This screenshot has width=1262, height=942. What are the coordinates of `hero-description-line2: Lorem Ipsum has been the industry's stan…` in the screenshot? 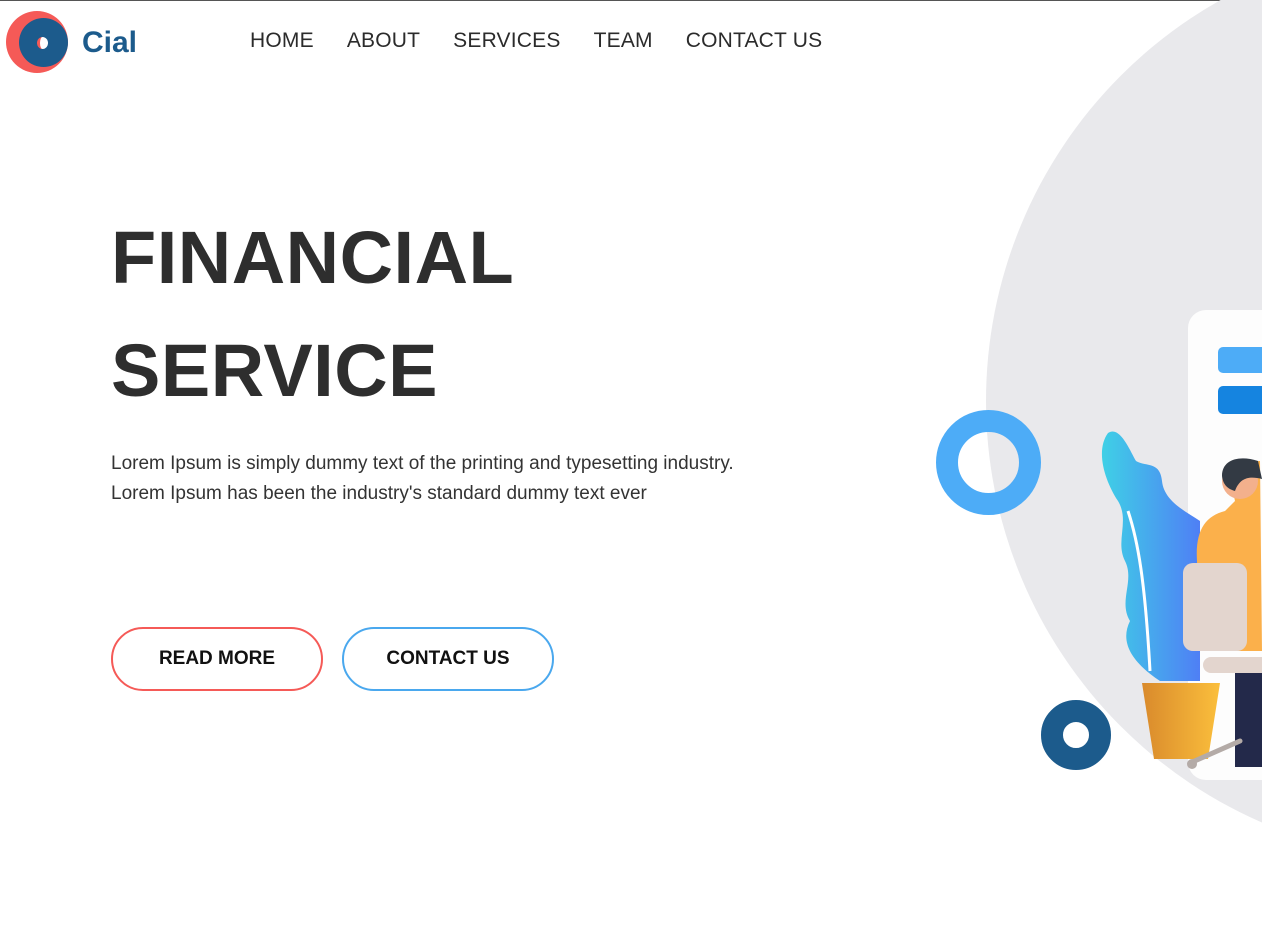 It's located at (379, 493).